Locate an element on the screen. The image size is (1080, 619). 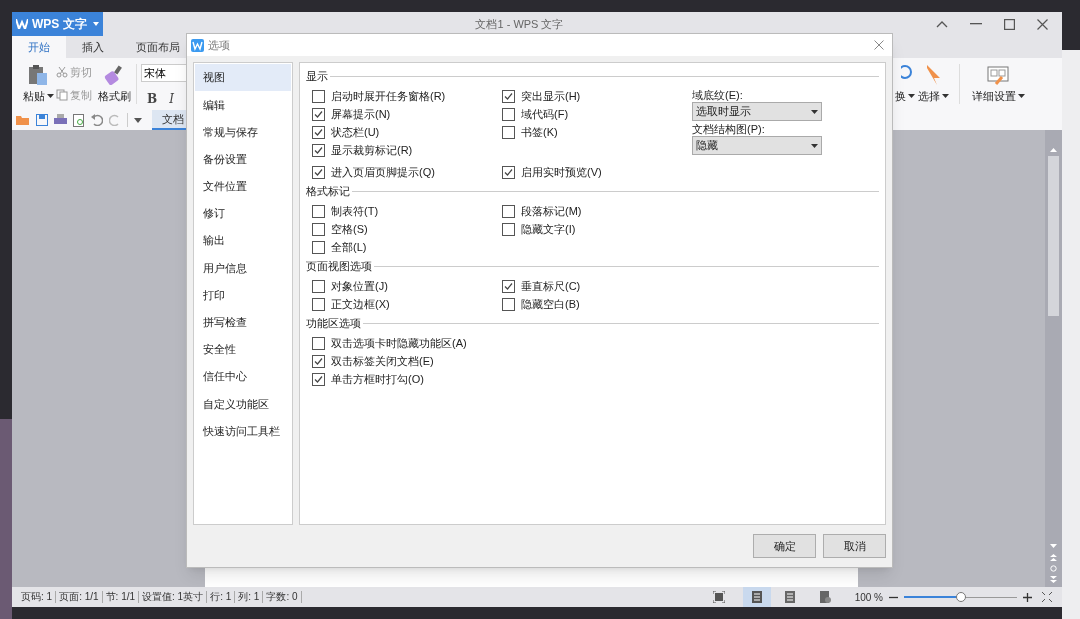
page-view-button is located at coordinates (756, 597).